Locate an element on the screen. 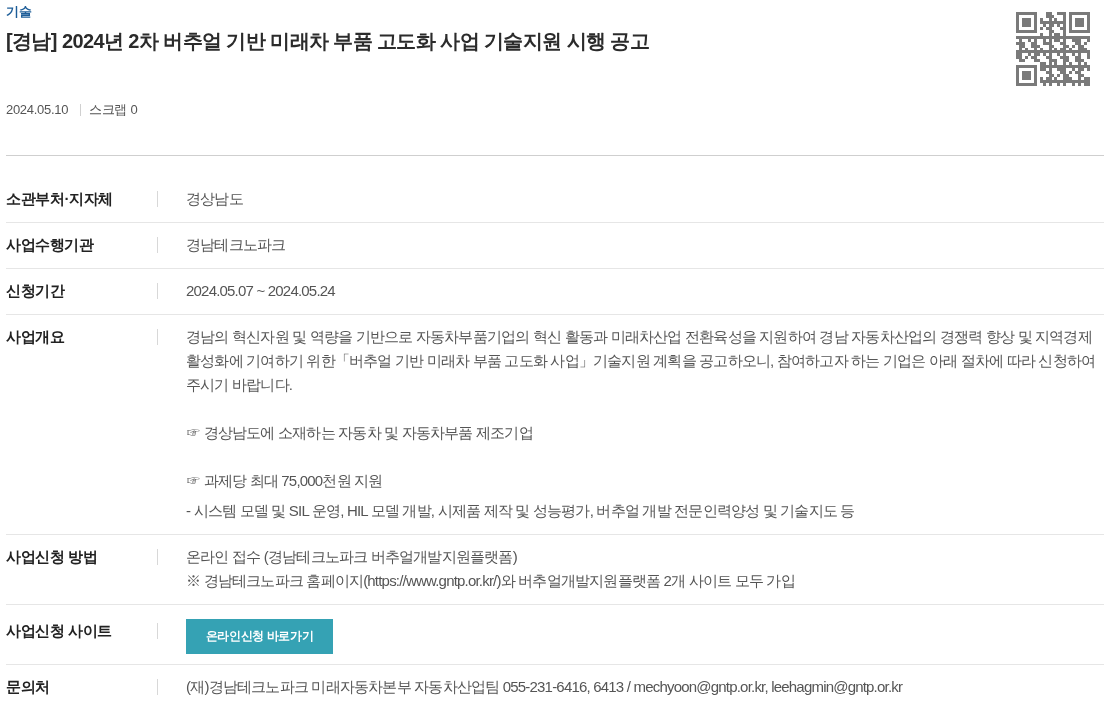  page-title: [경남] 2024년 2차 버추얼 기반 미래차 부품 고도화 사업 기술지원 시행 공고 is located at coordinates (328, 41).